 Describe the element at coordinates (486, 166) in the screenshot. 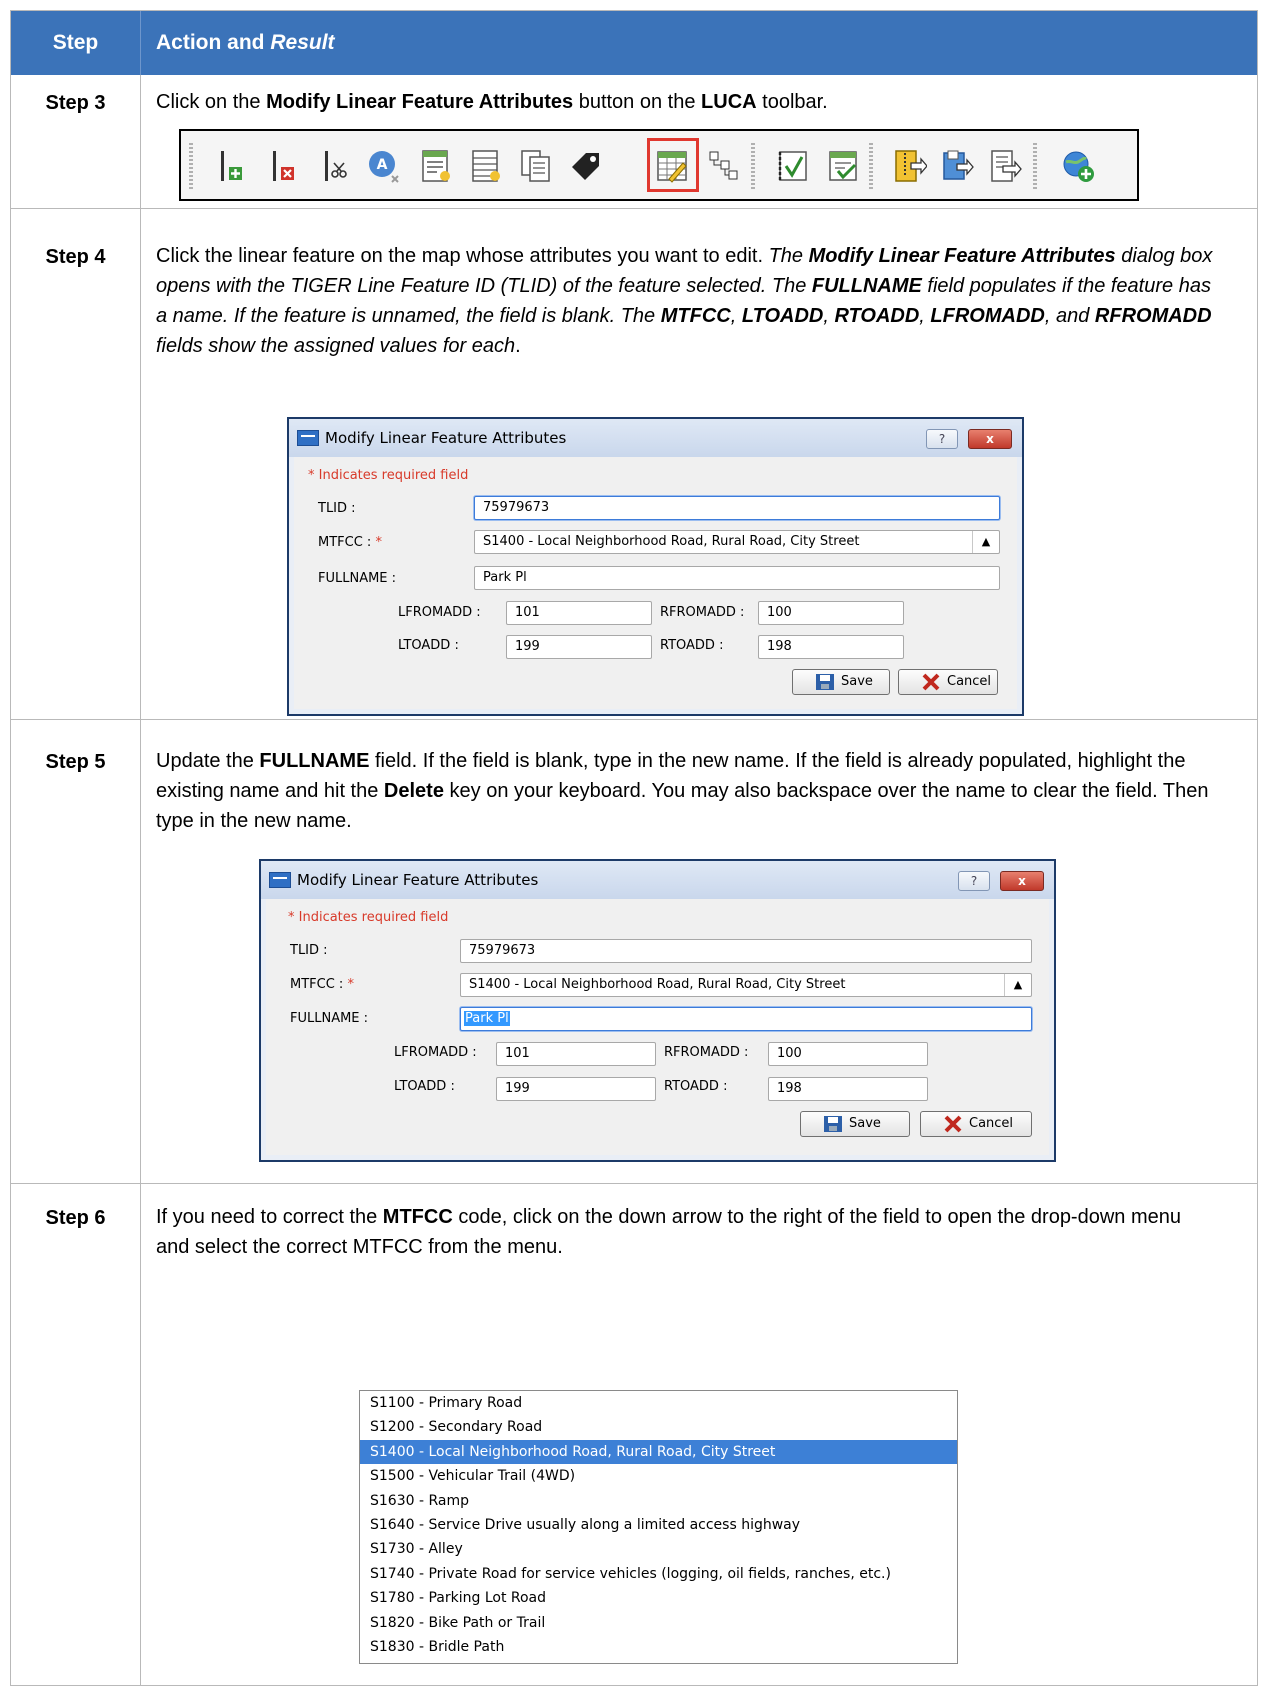

I see `table-form-icon` at that location.